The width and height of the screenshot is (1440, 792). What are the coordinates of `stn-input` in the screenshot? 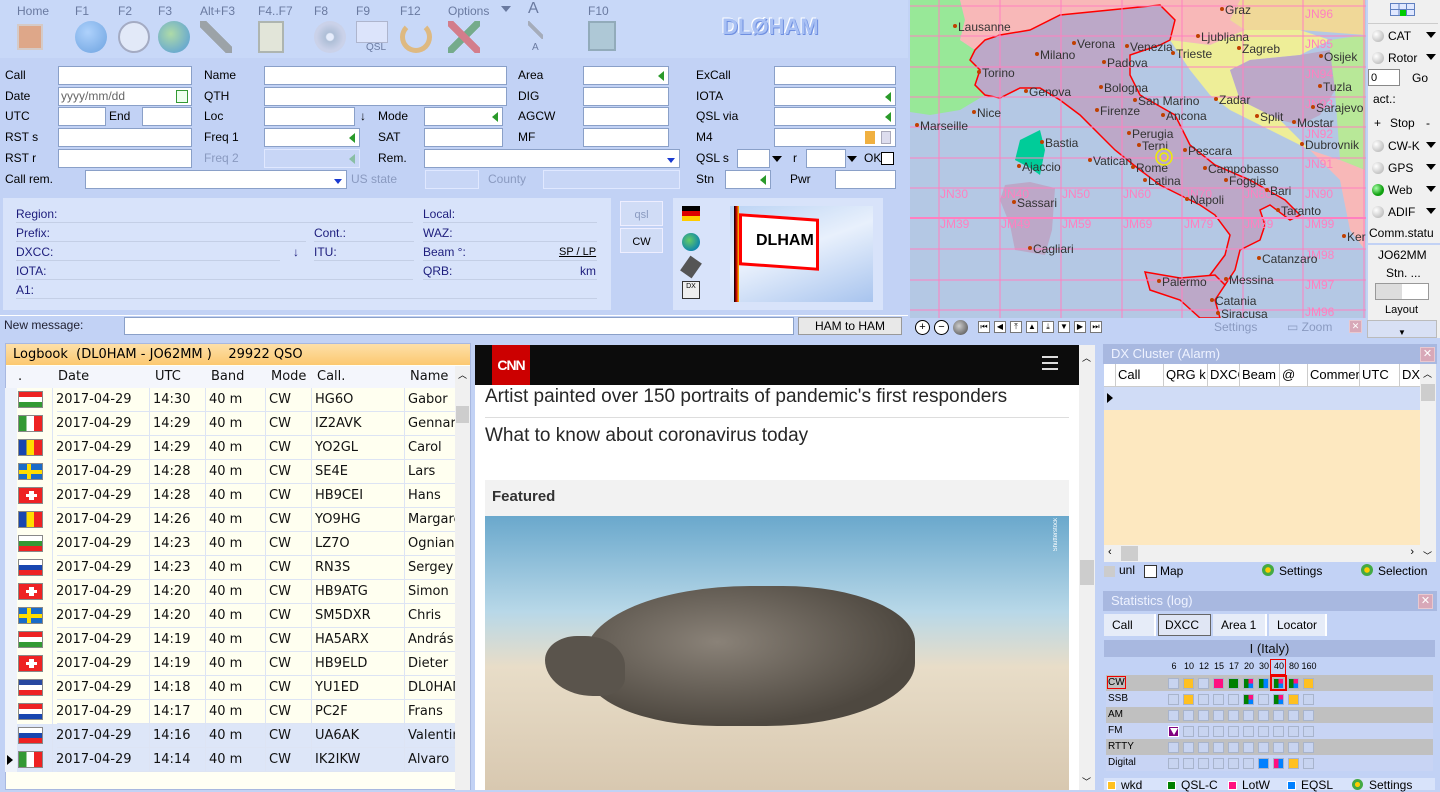 It's located at (748, 179).